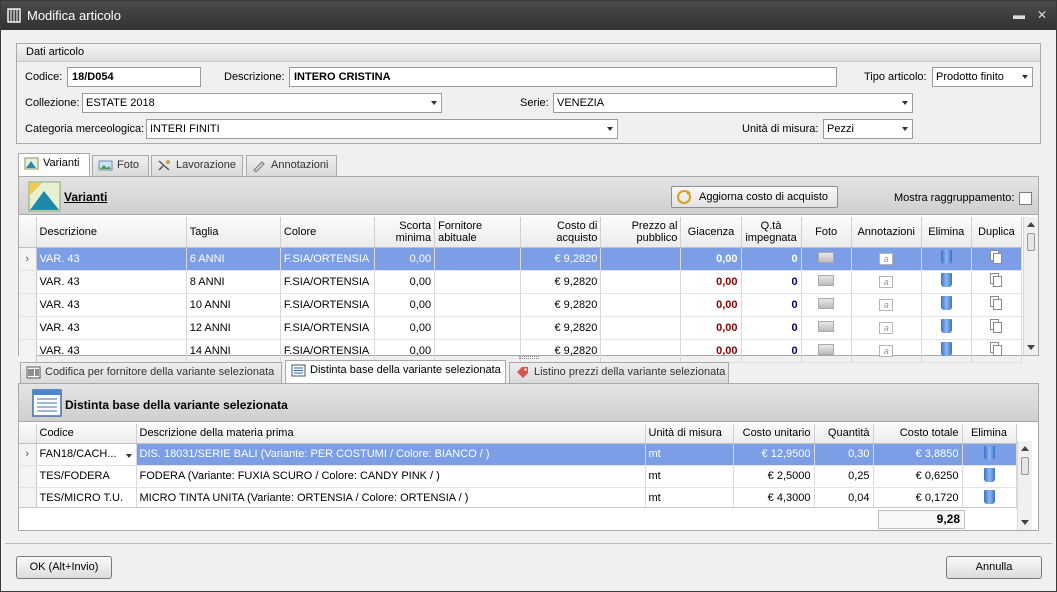 The height and width of the screenshot is (592, 1057). What do you see at coordinates (844, 434) in the screenshot?
I see `col-quantita: Quantità` at bounding box center [844, 434].